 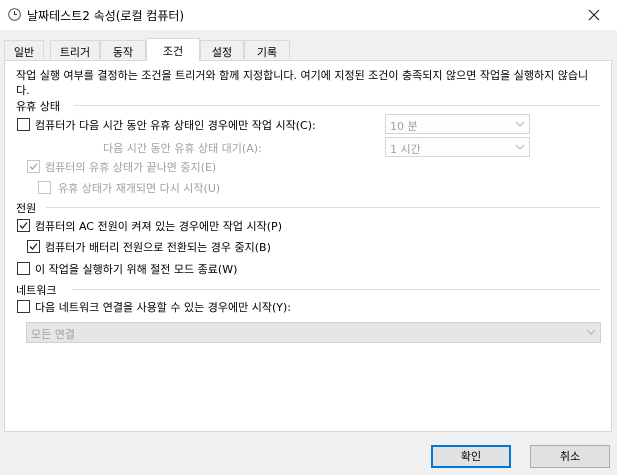 What do you see at coordinates (23, 306) in the screenshot?
I see `network-only-checkbox` at bounding box center [23, 306].